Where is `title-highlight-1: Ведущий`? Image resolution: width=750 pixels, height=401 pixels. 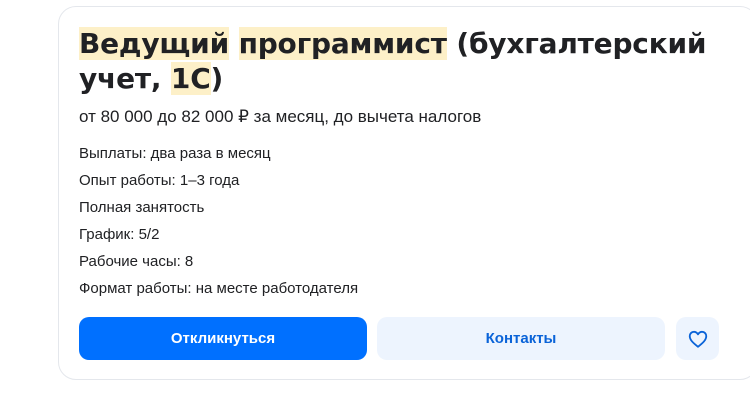
title-highlight-1: Ведущий is located at coordinates (154, 43).